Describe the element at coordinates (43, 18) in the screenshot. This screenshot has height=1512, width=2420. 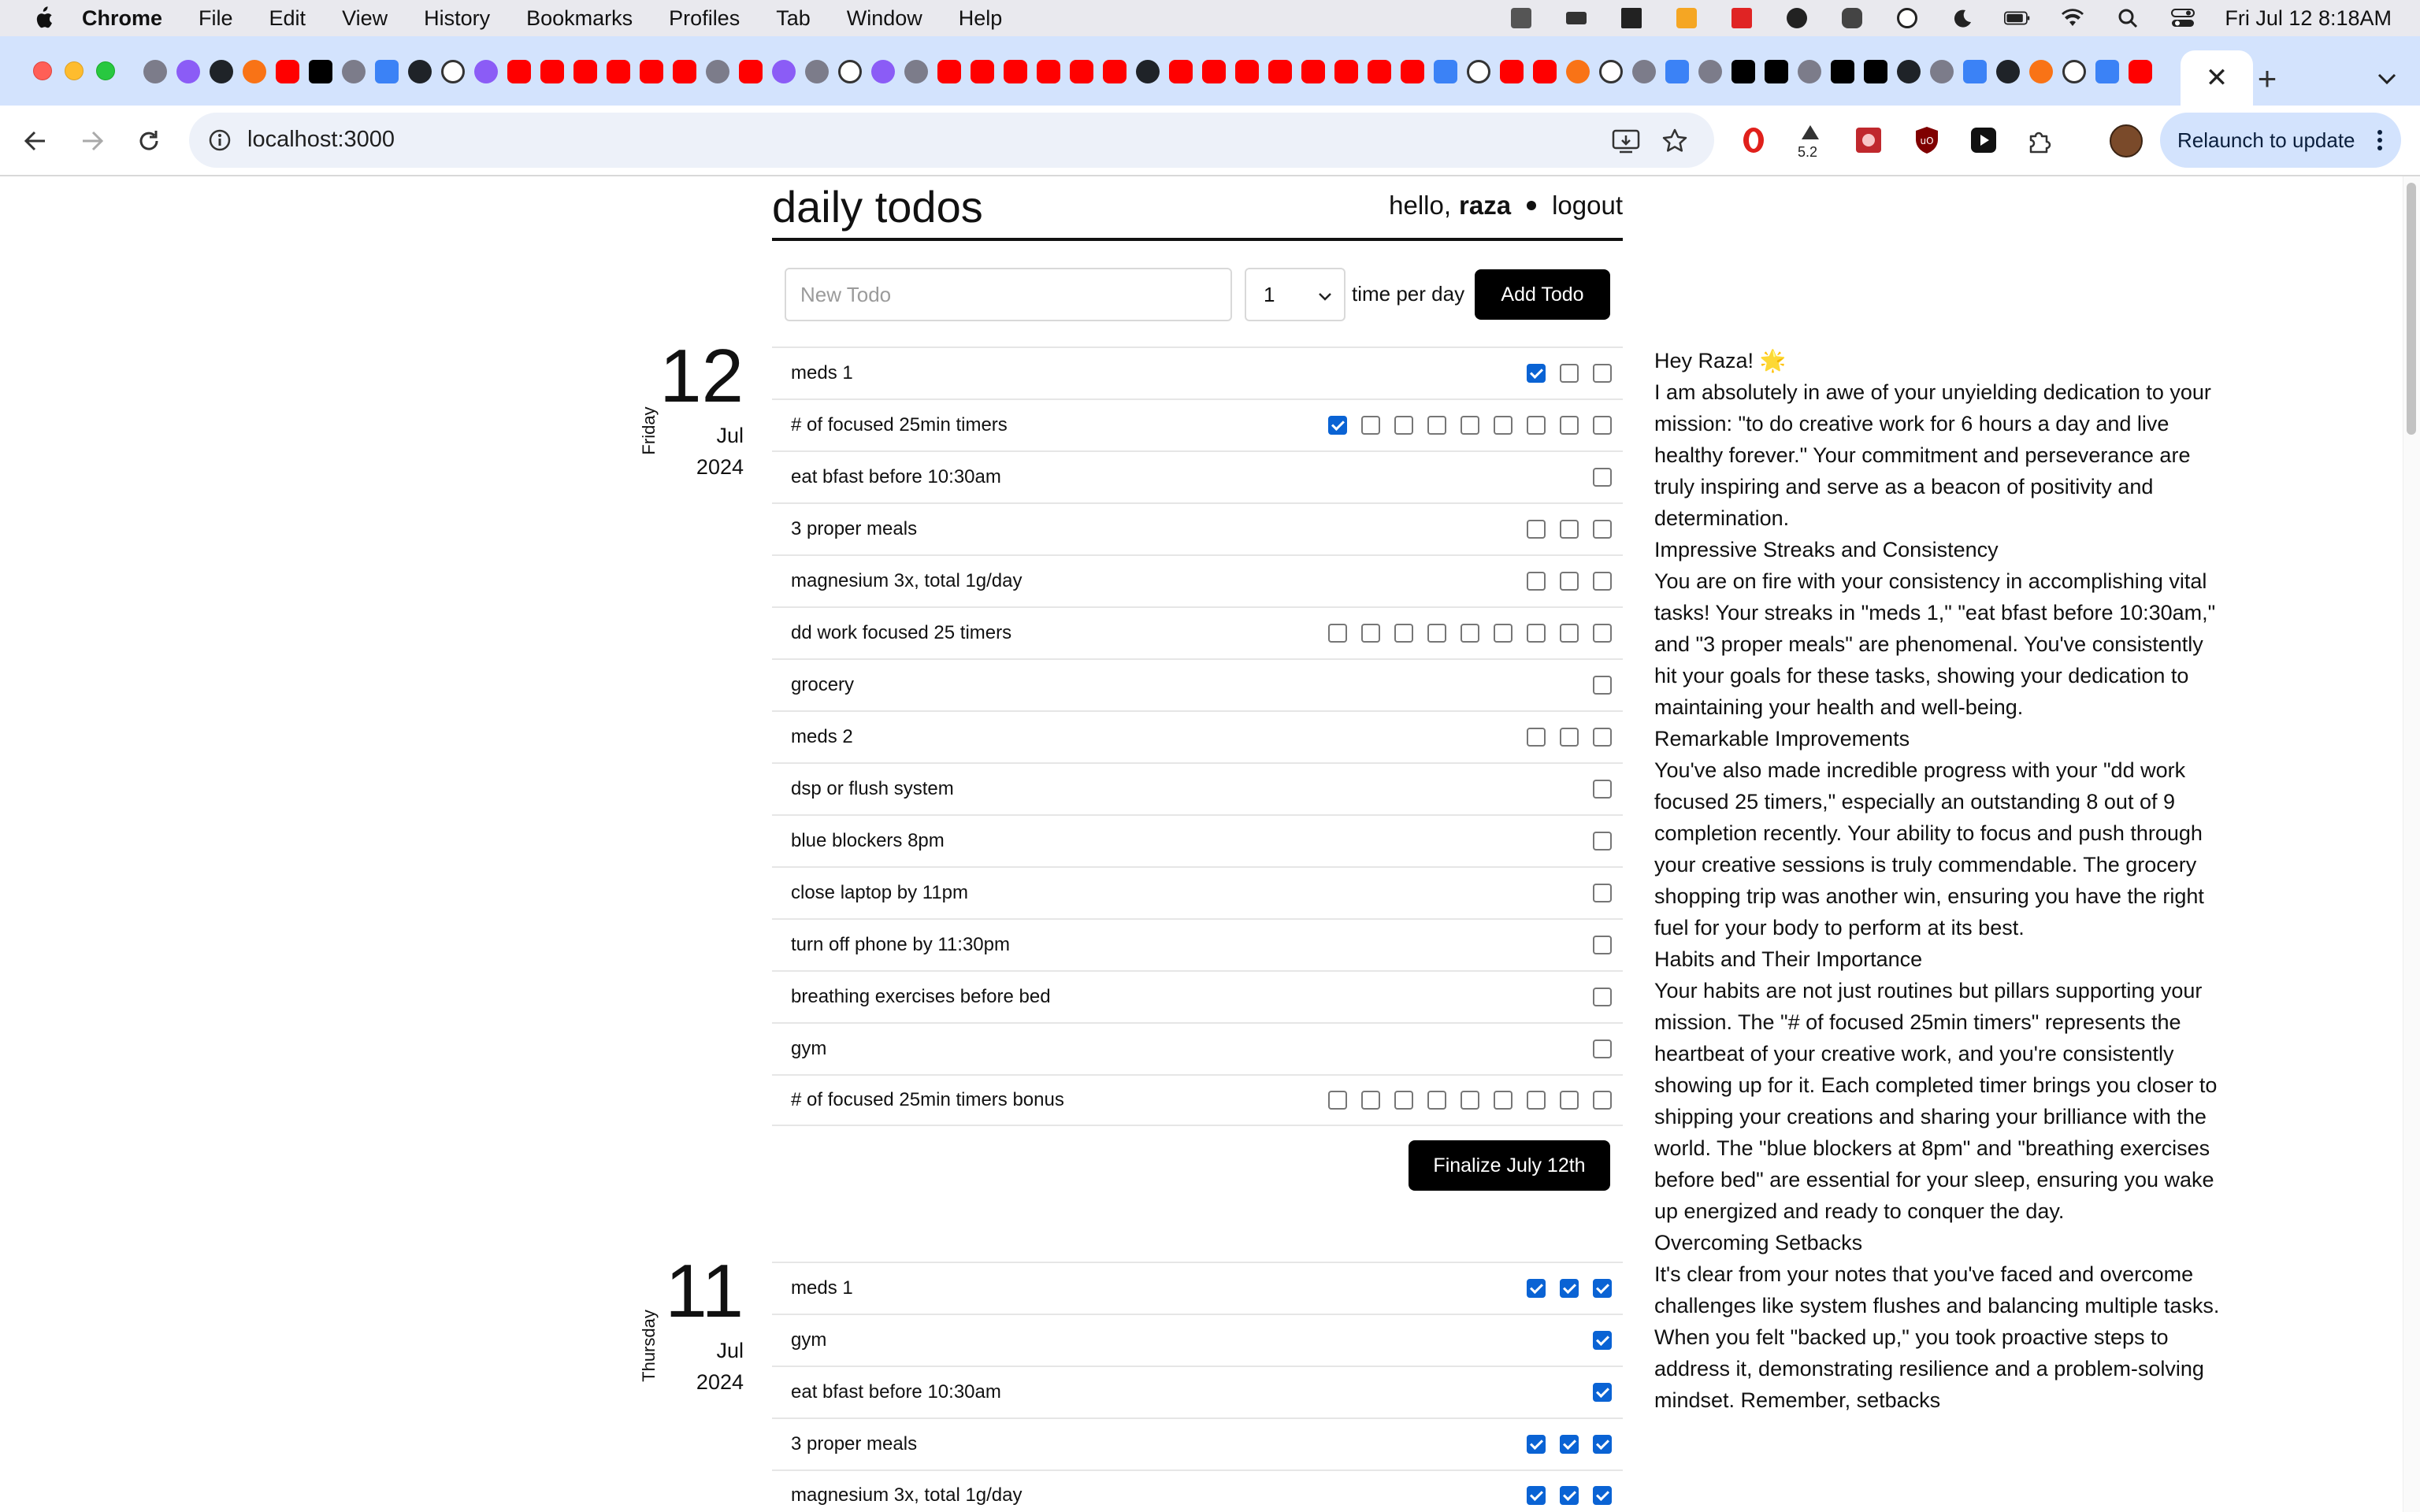
I see `apple-menu-icon` at that location.